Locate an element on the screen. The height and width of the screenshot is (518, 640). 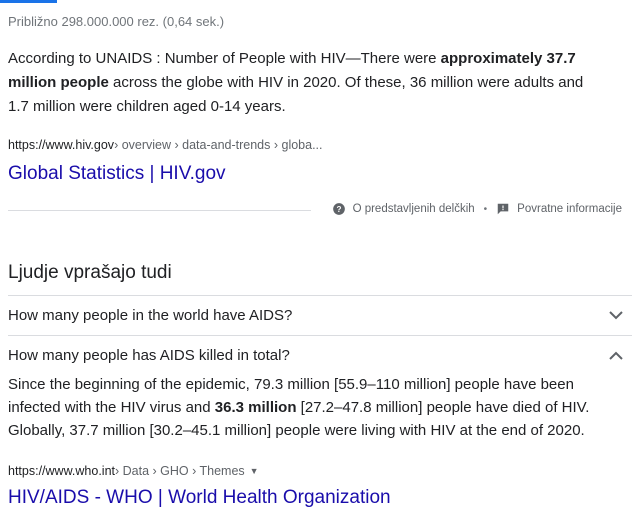
paa-question-text: How many people in the world have AIDS? is located at coordinates (150, 315).